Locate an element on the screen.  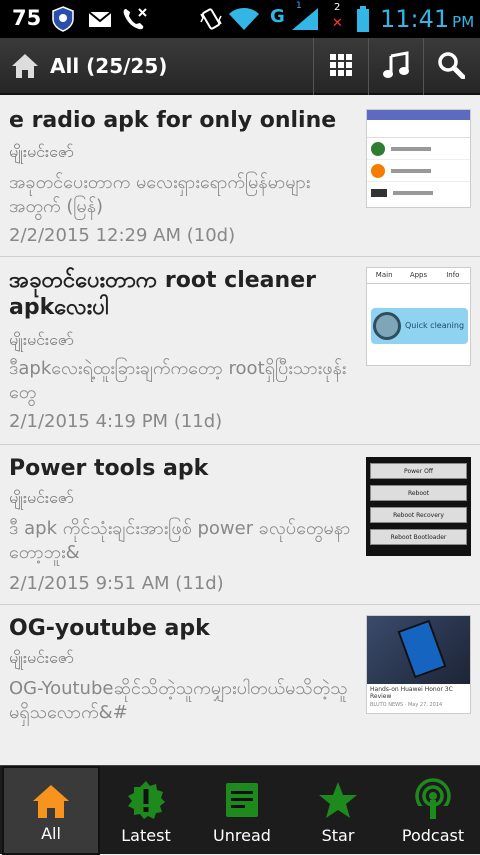
grid-view-button is located at coordinates (340, 66).